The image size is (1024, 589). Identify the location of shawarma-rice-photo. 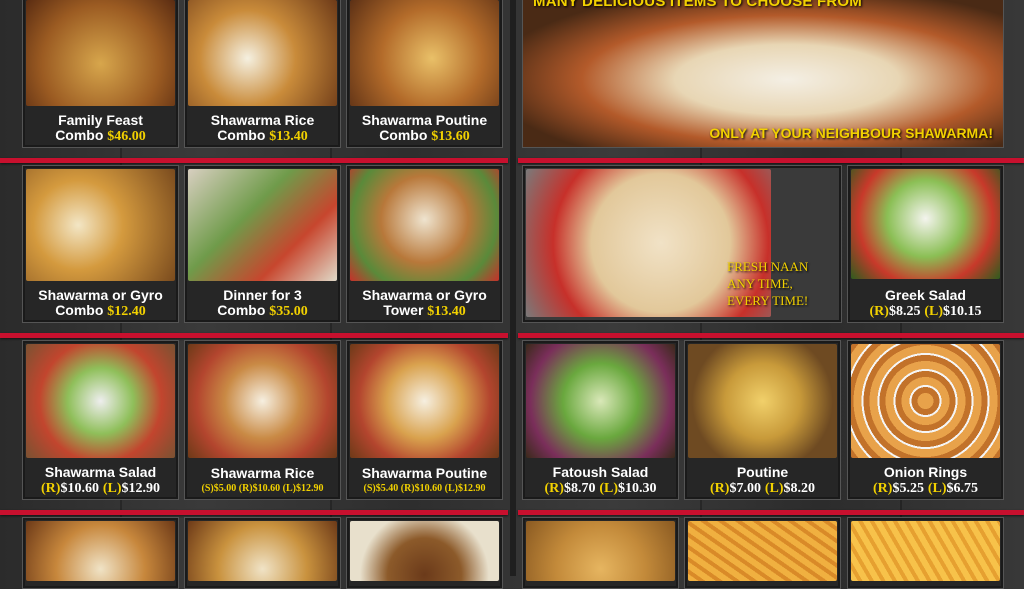
(262, 401).